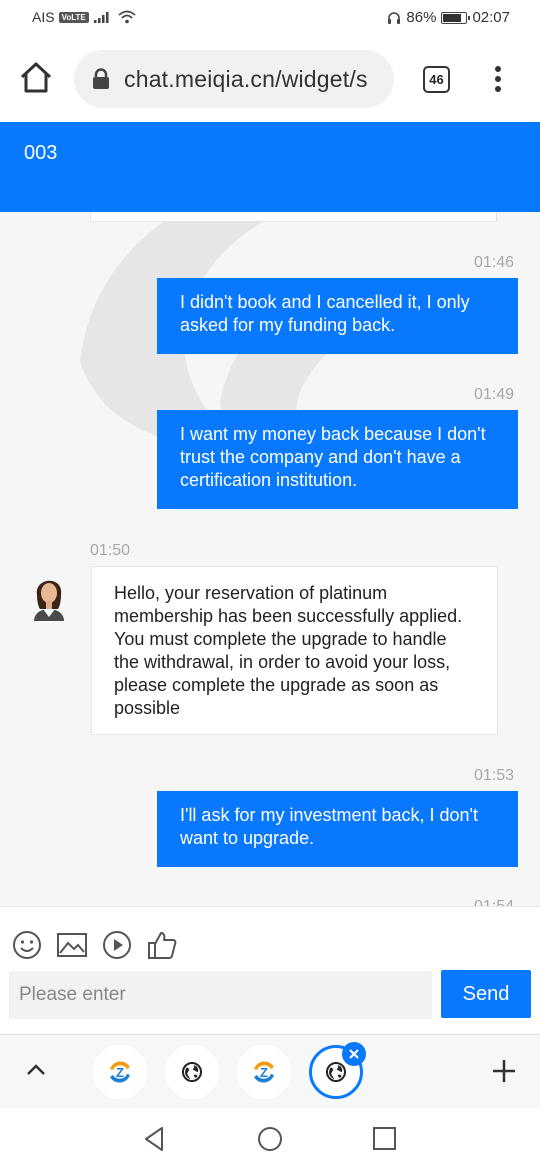  What do you see at coordinates (270, 167) in the screenshot?
I see `chat-header: 003` at bounding box center [270, 167].